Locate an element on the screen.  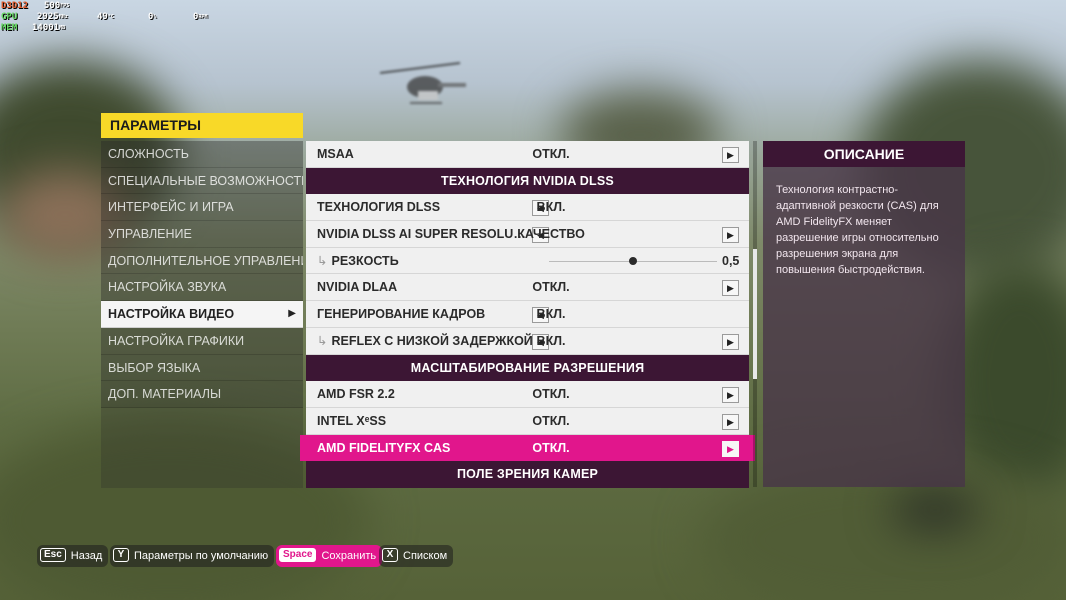
setting-value: 0,5 is located at coordinates (731, 260).